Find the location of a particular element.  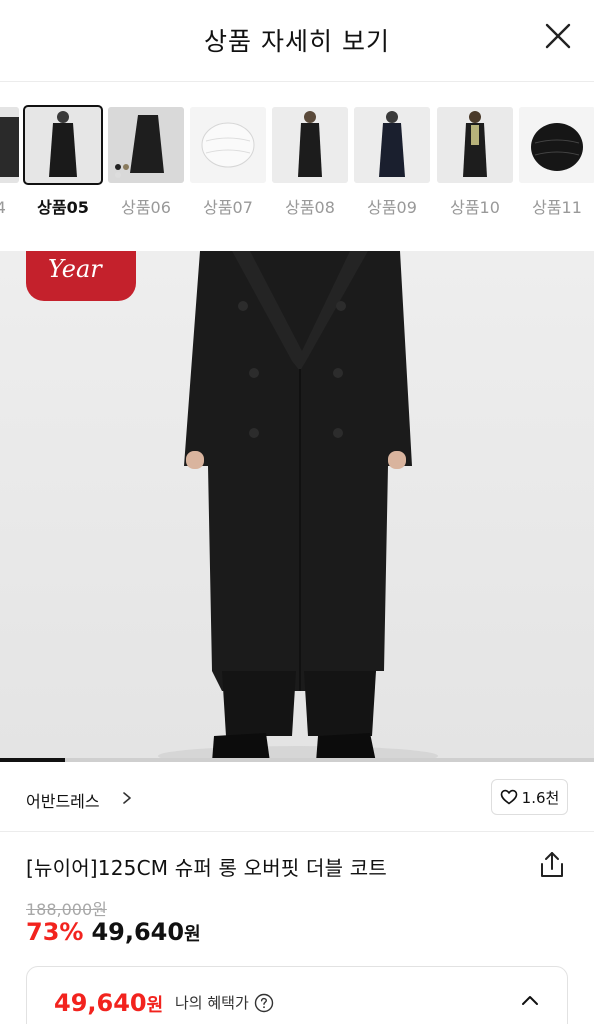

thumbnail-label: 상품08 is located at coordinates (310, 207).